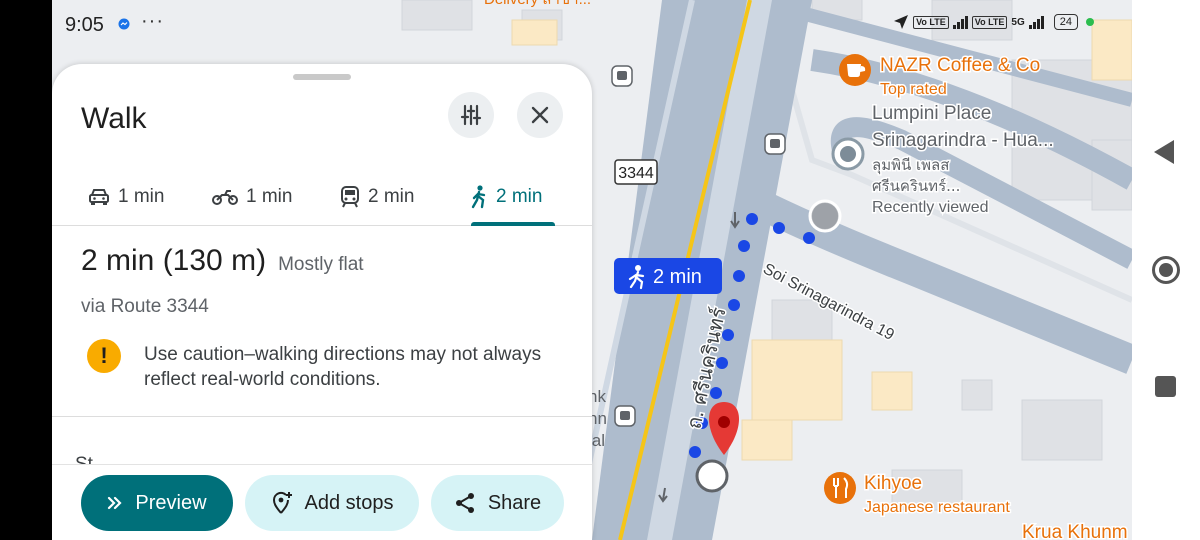  Describe the element at coordinates (124, 24) in the screenshot. I see `messenger-notification-icon` at that location.